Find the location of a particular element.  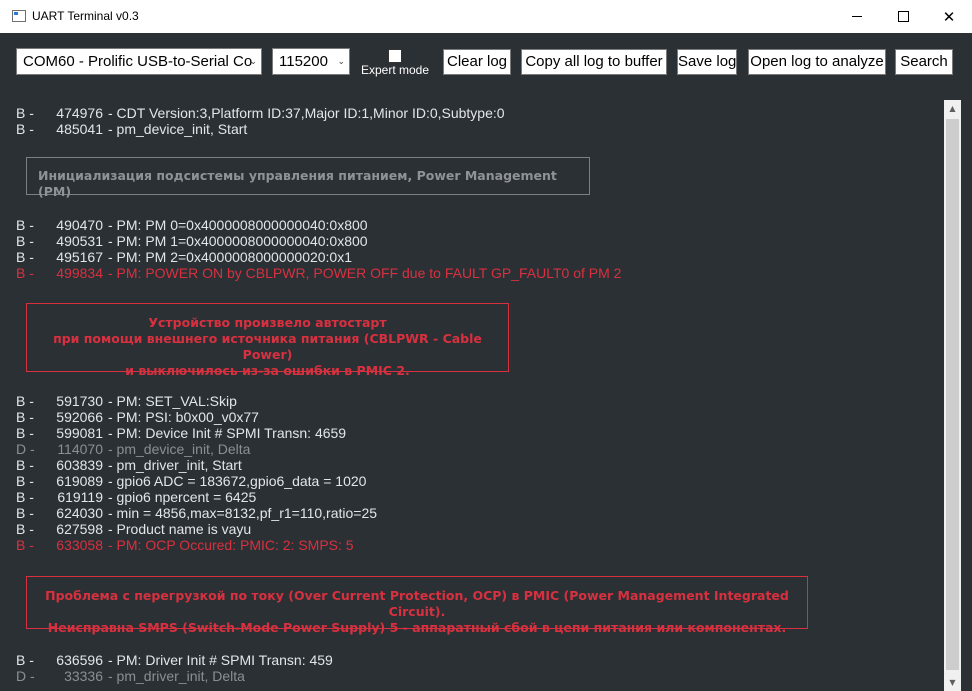

log-line-debug: D - 114070 - pm_device_init, Delta is located at coordinates (133, 449).